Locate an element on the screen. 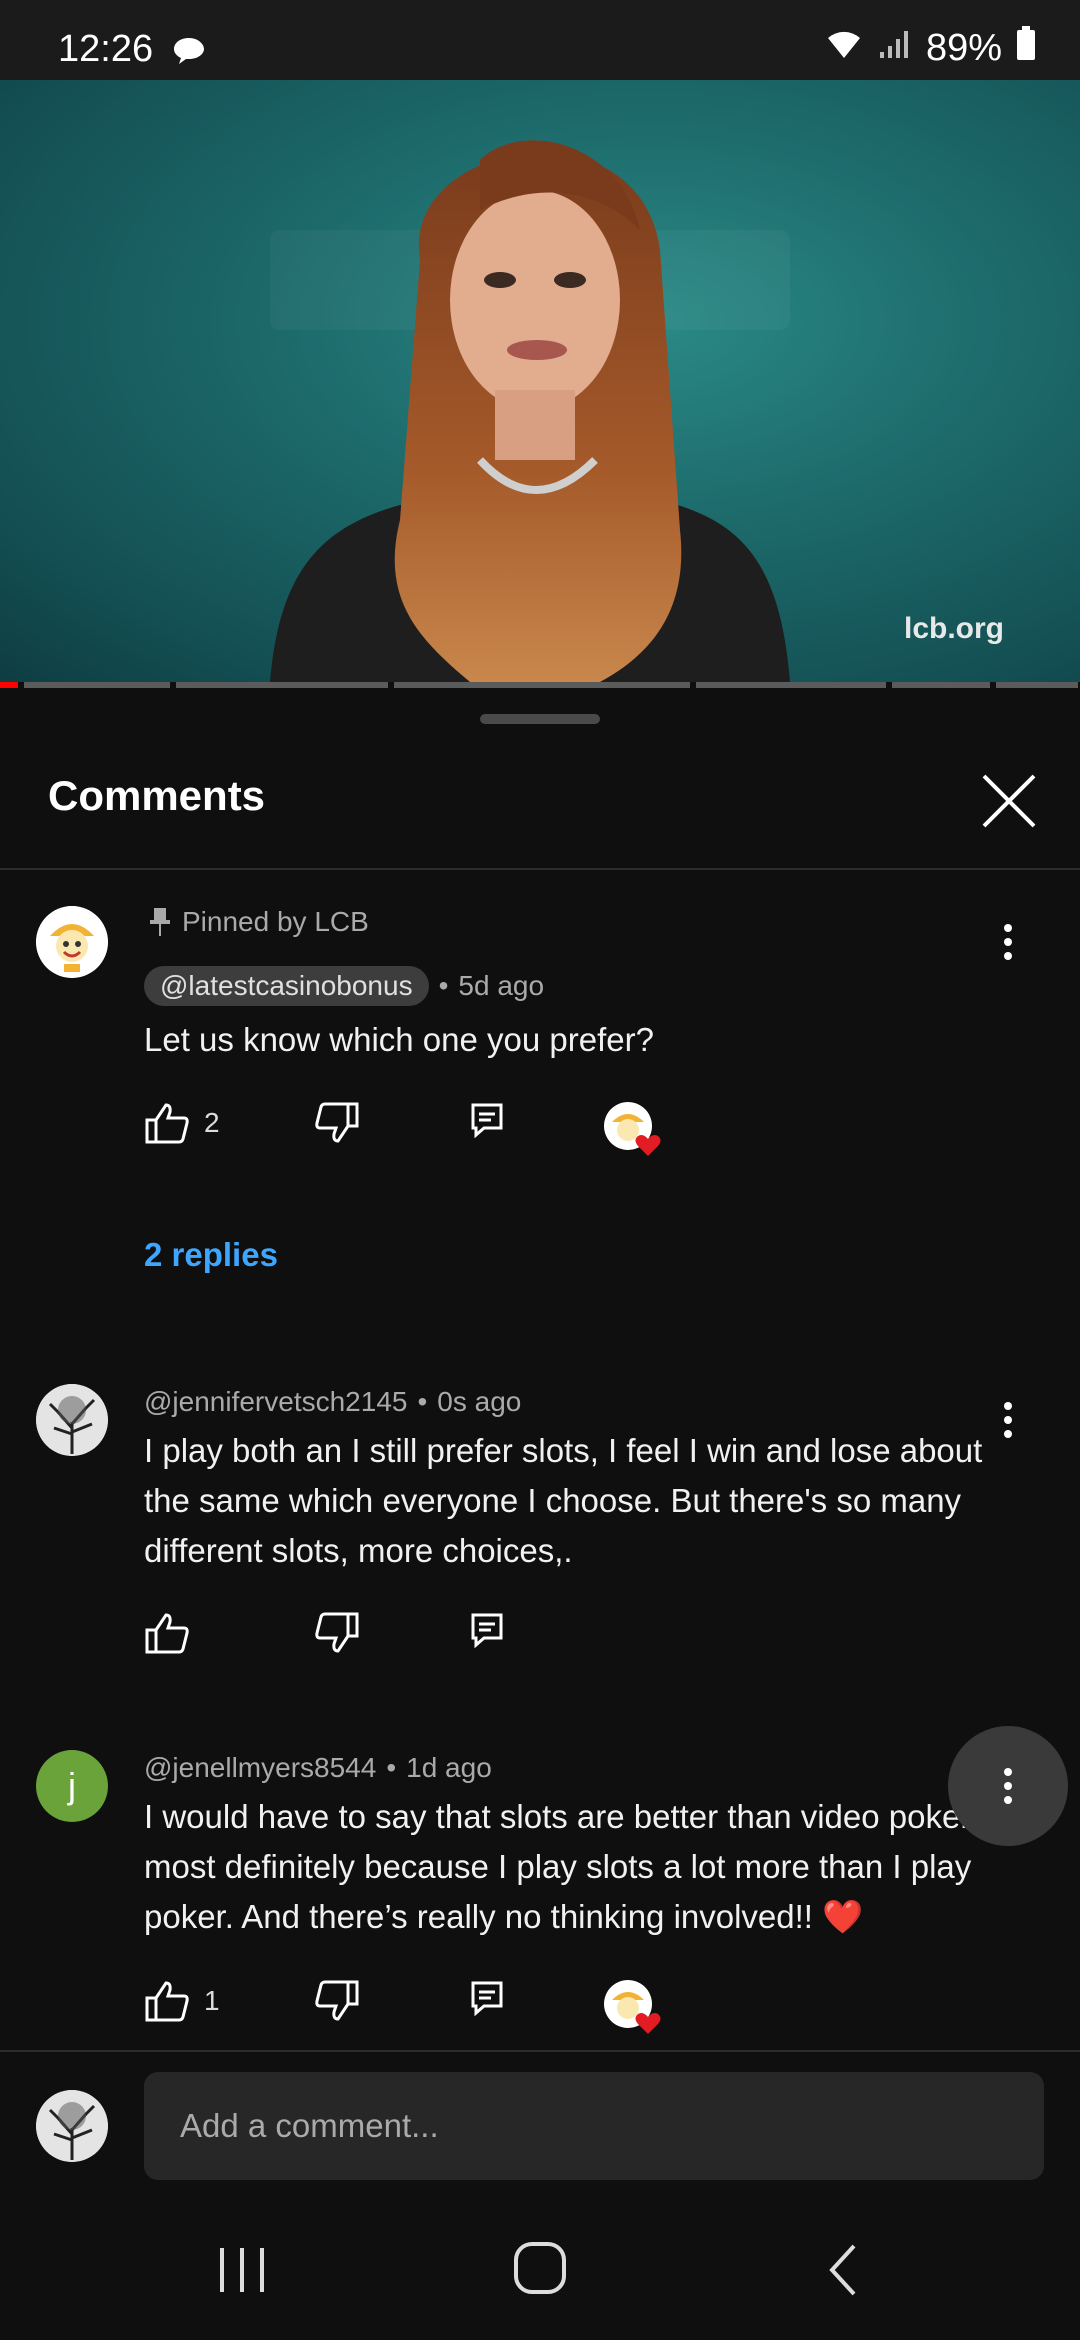 The height and width of the screenshot is (2340, 1080). comment-text: Let us know which one you prefer? is located at coordinates (399, 1039).